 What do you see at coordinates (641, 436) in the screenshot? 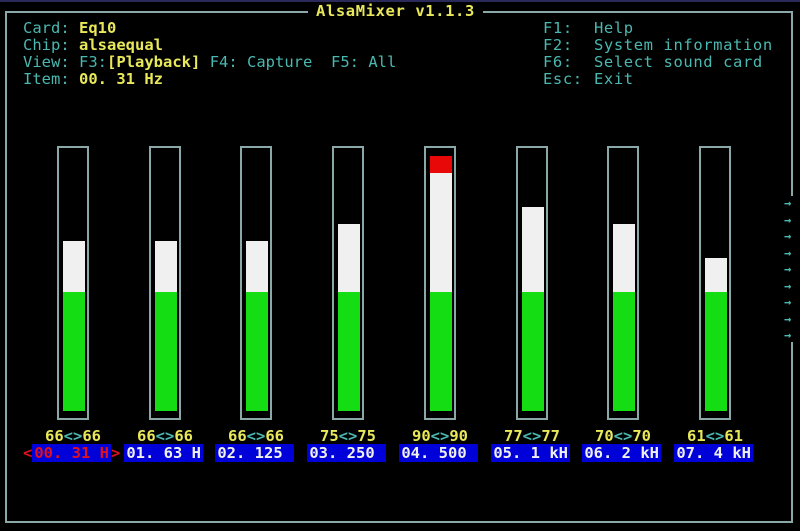
I see `volume-right: 70` at bounding box center [641, 436].